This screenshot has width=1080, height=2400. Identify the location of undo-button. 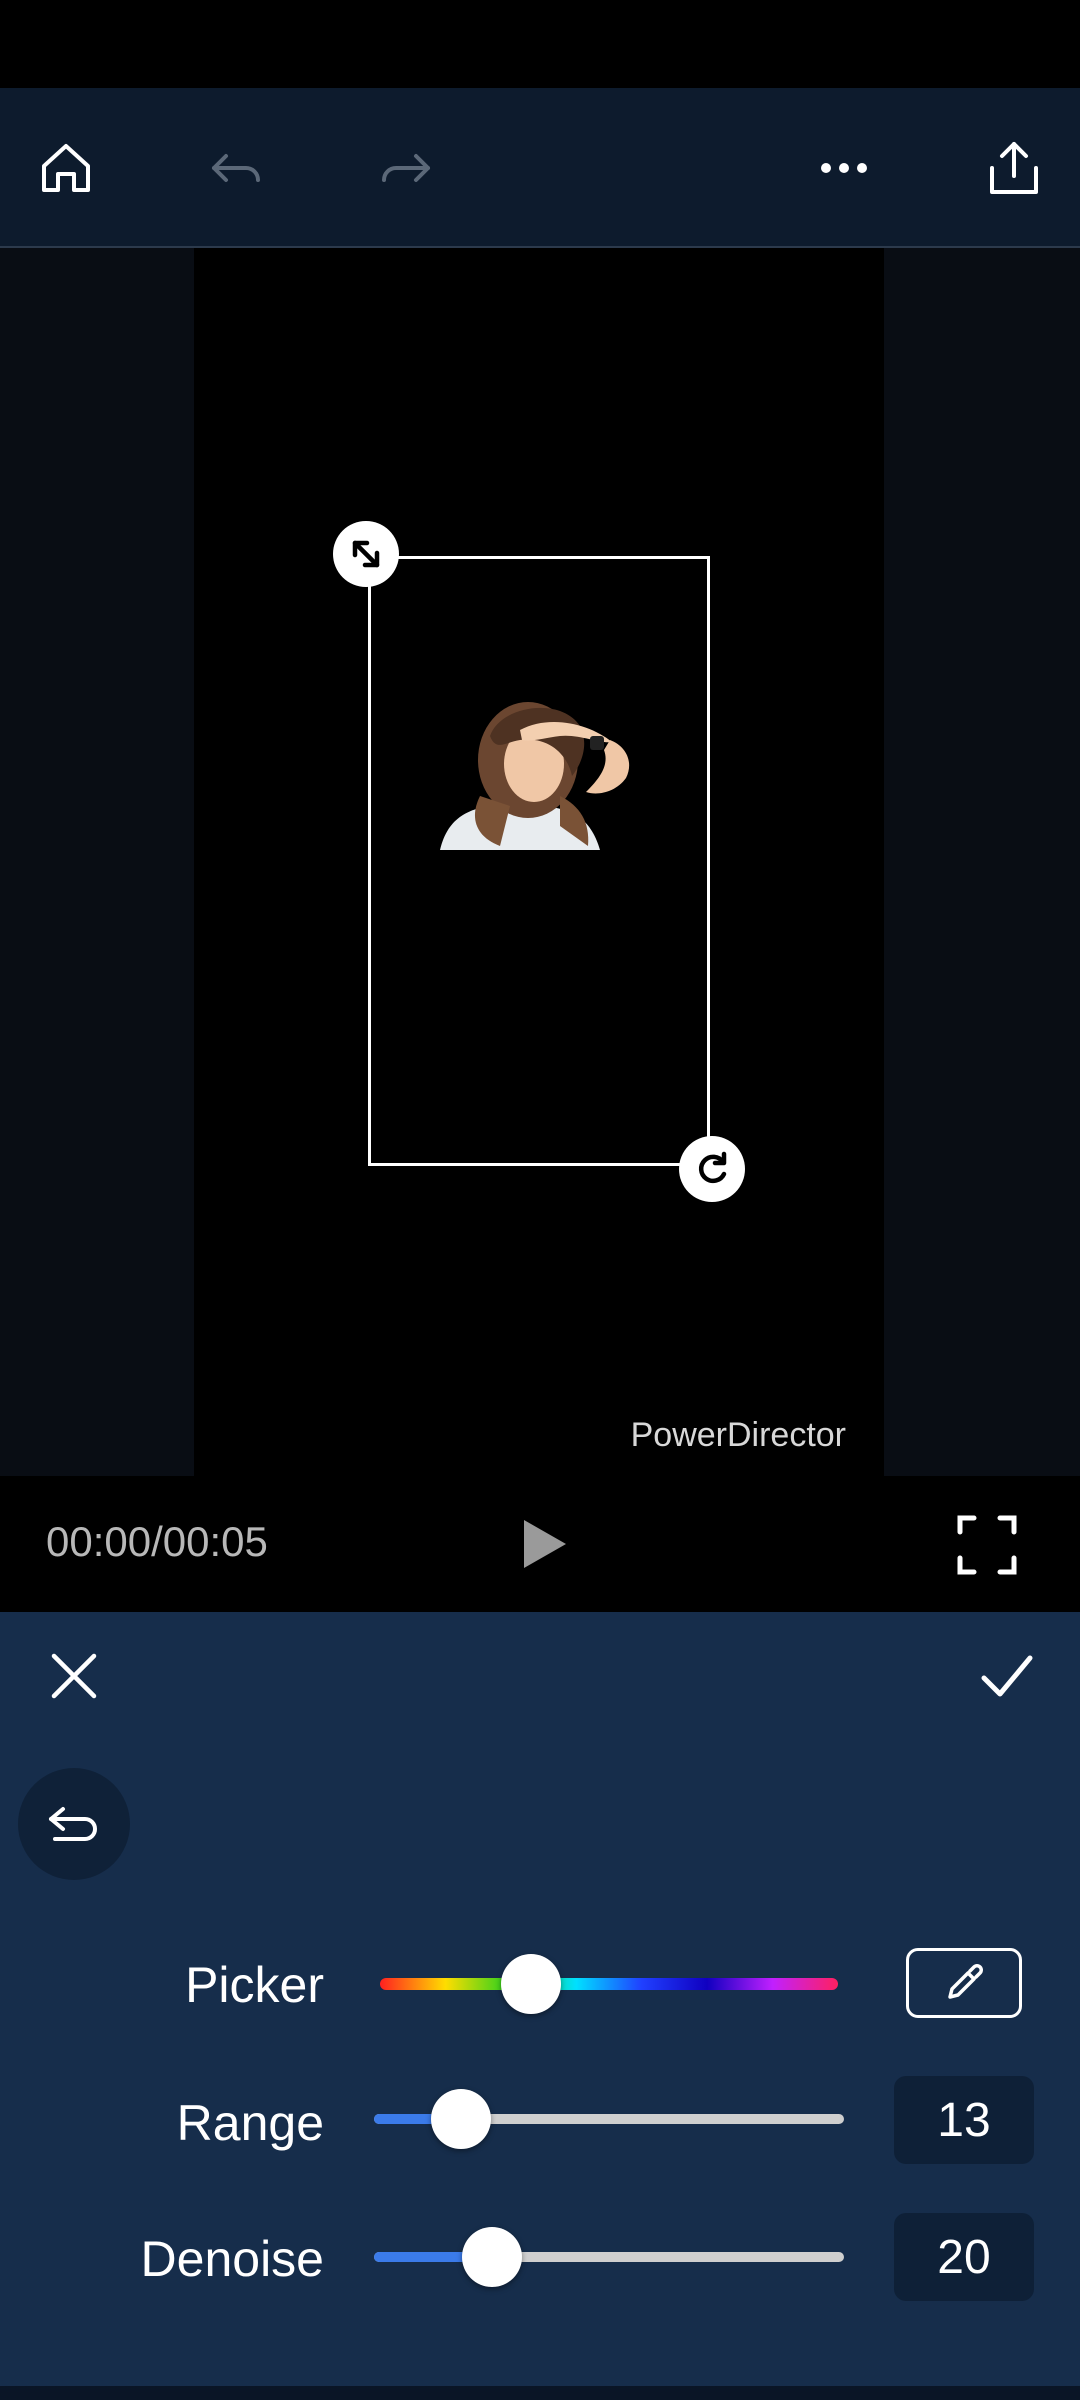
(236, 168).